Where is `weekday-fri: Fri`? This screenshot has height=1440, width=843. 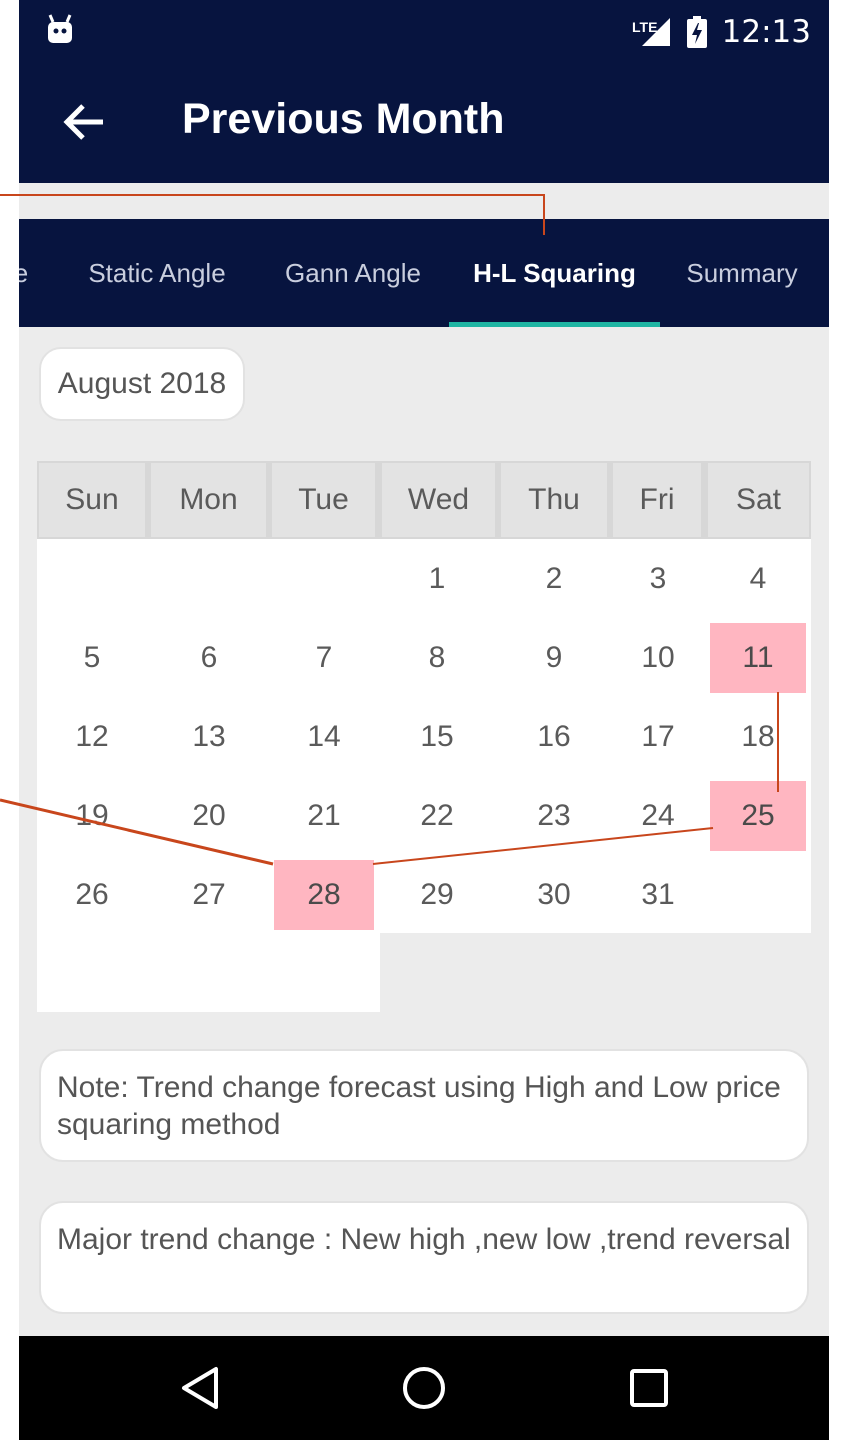
weekday-fri: Fri is located at coordinates (657, 500).